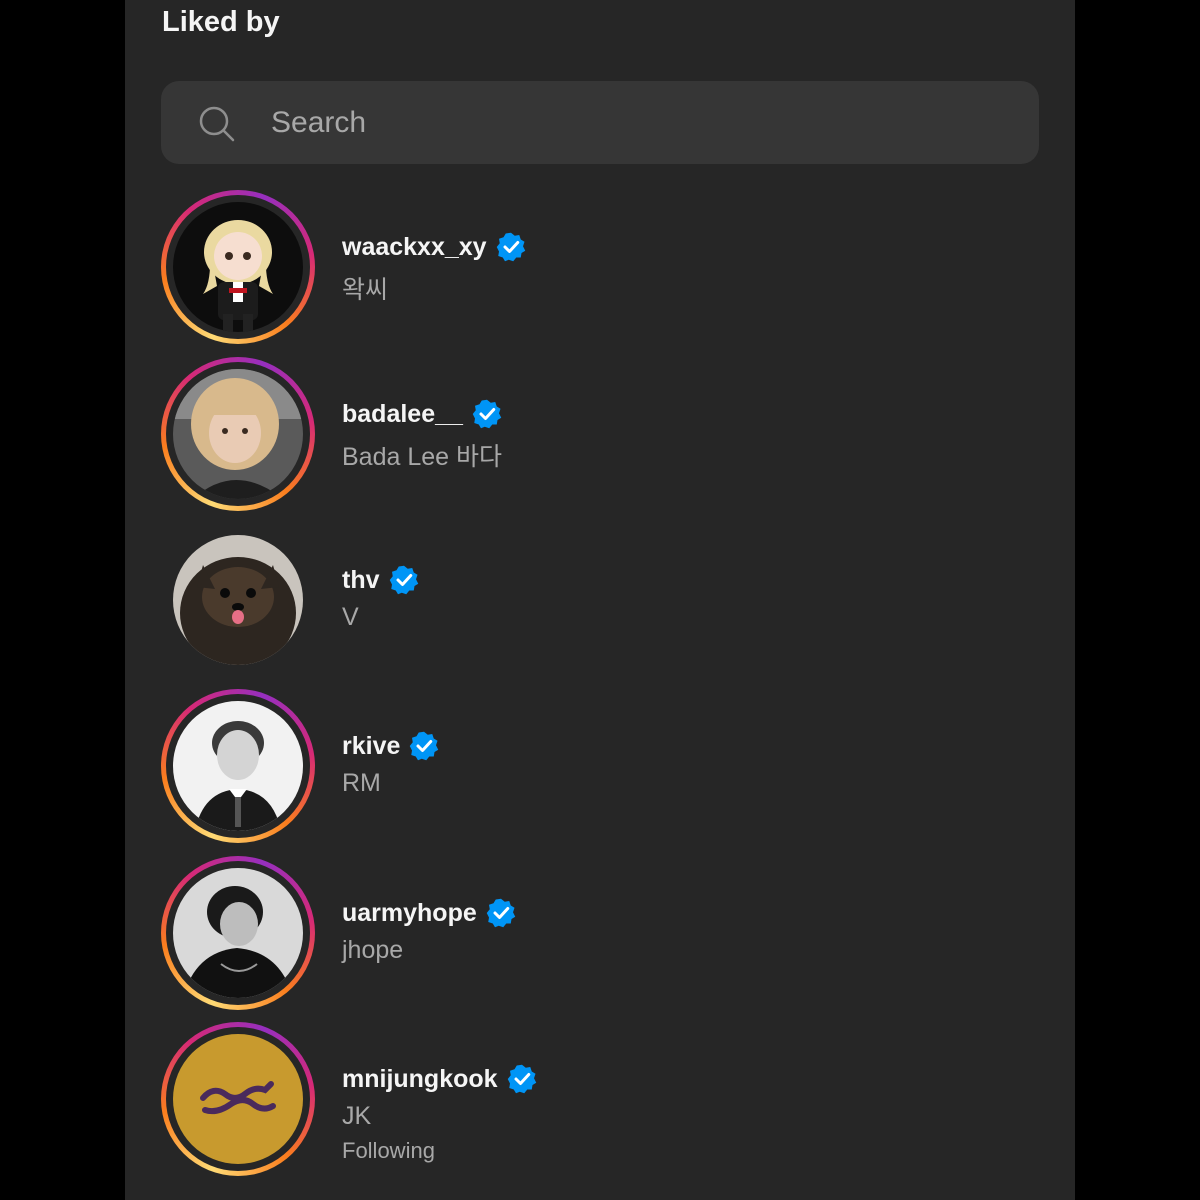 The image size is (1200, 1200). I want to click on logo-avatar, so click(238, 1099).